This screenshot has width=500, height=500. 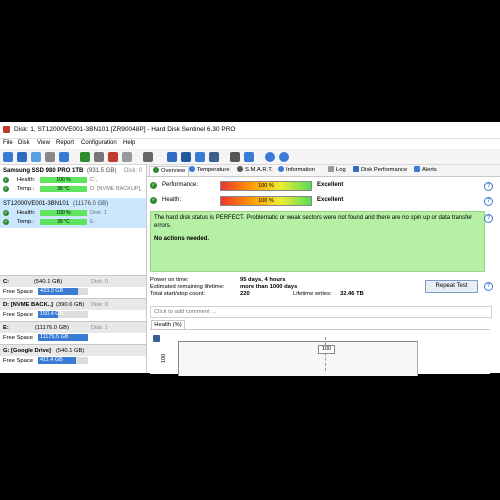 What do you see at coordinates (73, 281) in the screenshot?
I see `volume-header` at bounding box center [73, 281].